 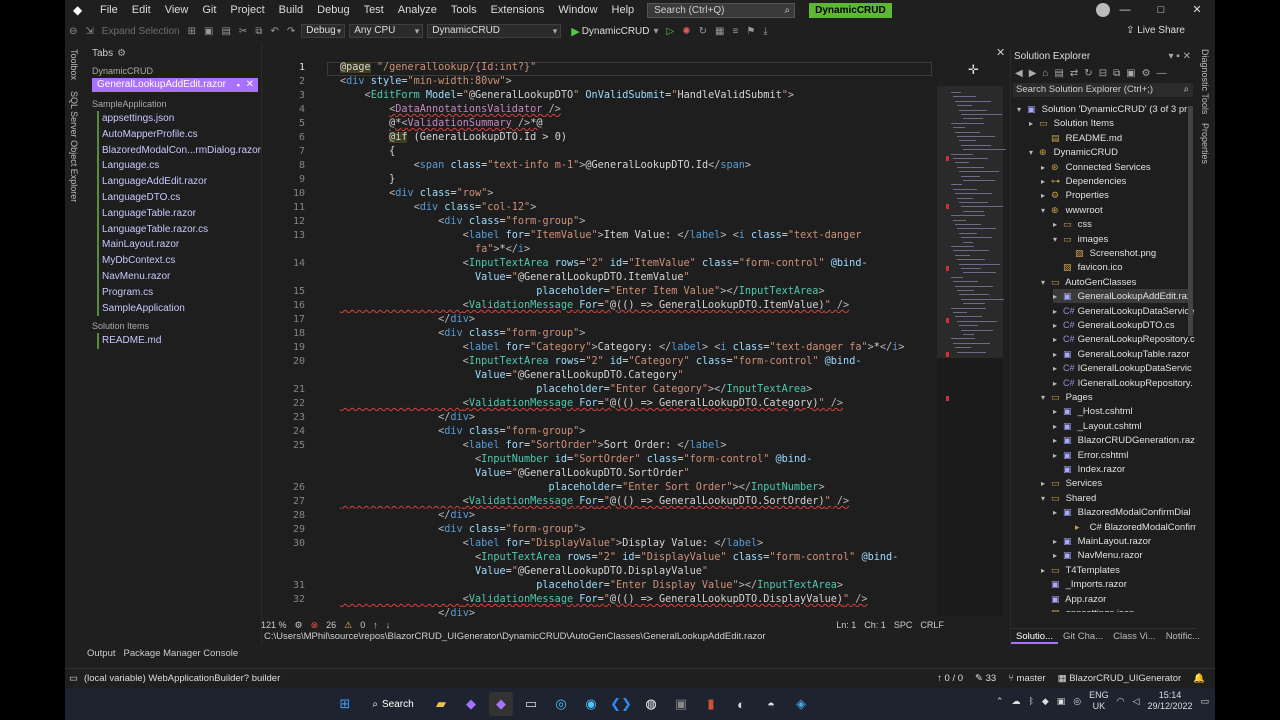 What do you see at coordinates (1122, 512) in the screenshot?
I see `tree-node: ▸ ▣ BlazoredModalConfirmDial` at bounding box center [1122, 512].